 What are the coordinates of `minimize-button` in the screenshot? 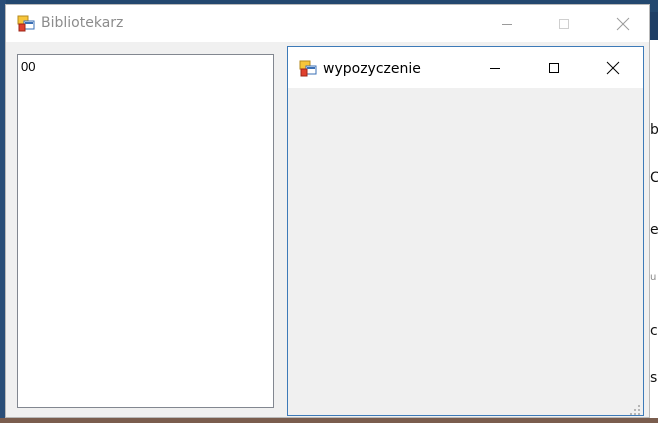 It's located at (507, 23).